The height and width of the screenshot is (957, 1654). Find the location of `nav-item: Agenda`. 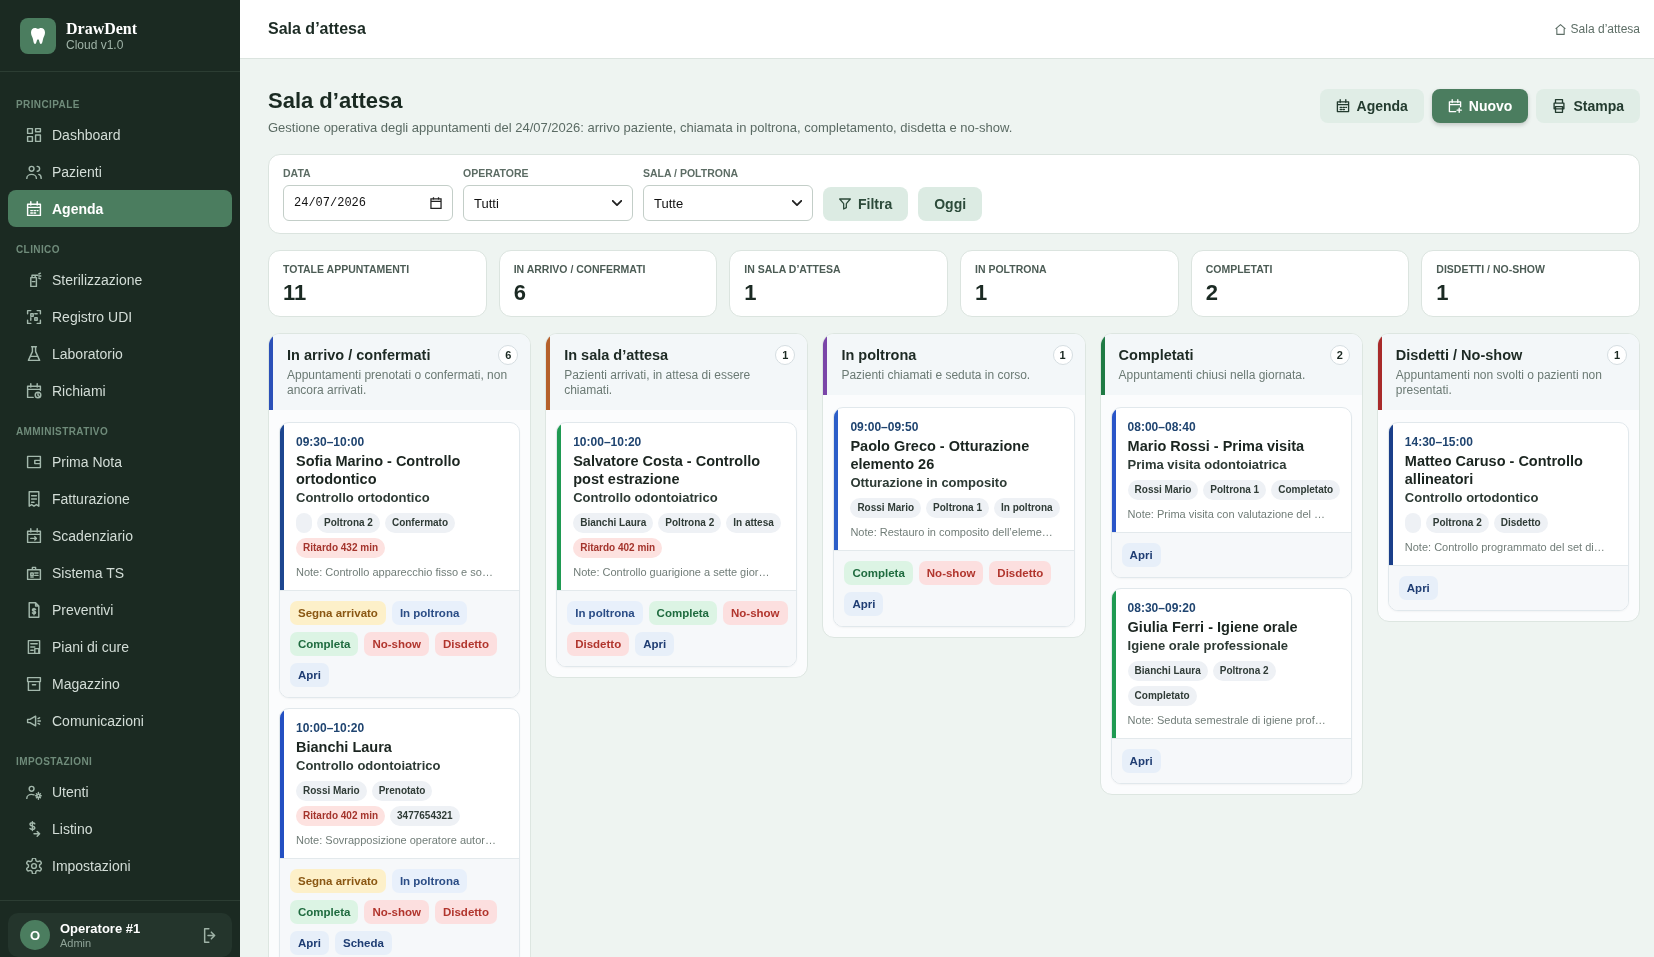

nav-item: Agenda is located at coordinates (120, 208).